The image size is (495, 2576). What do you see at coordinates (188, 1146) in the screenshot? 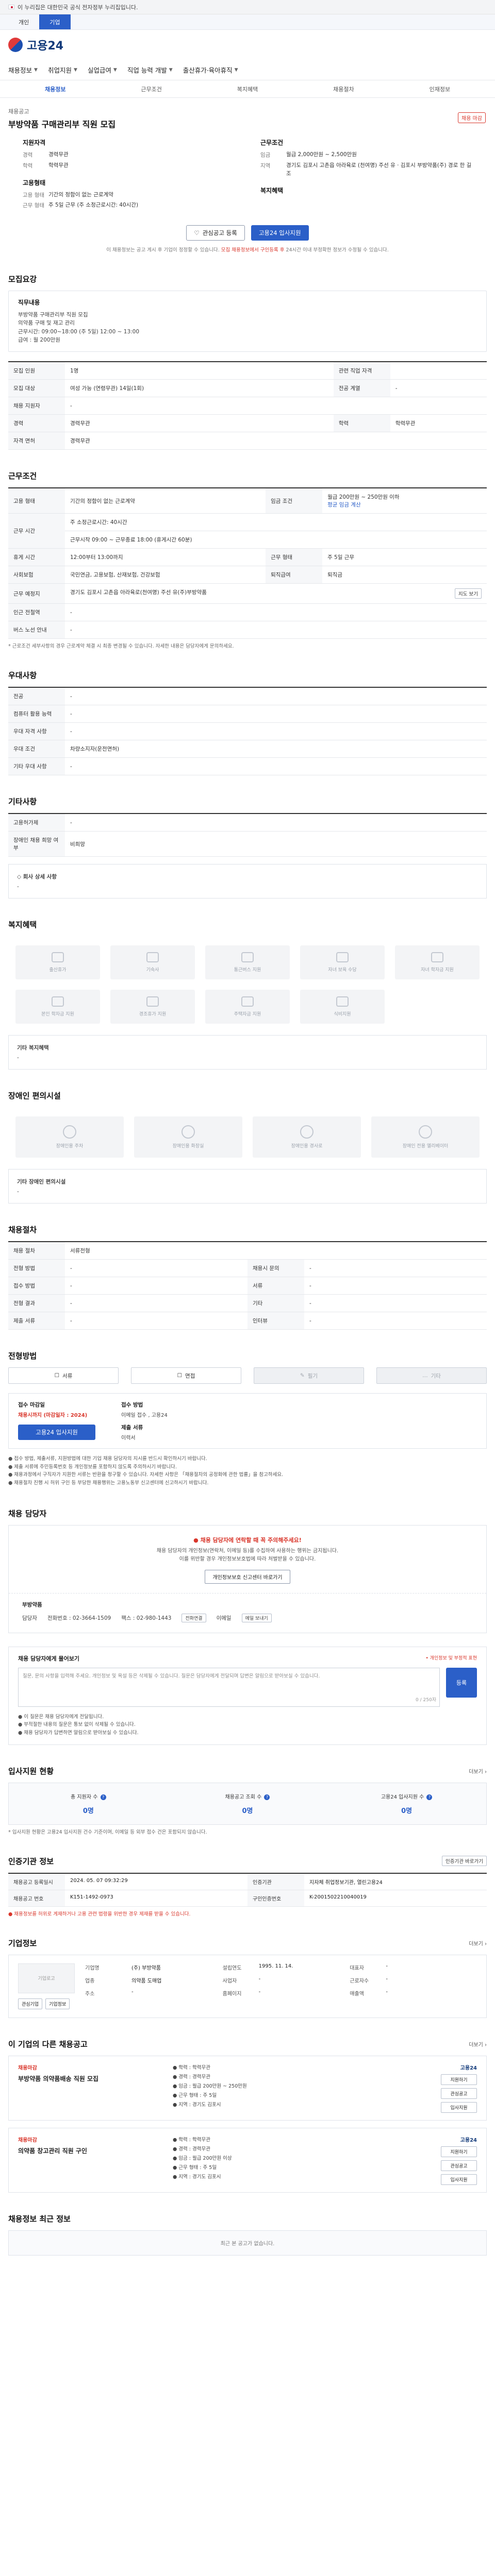
I see `facility-label: 장애인용 화장실` at bounding box center [188, 1146].